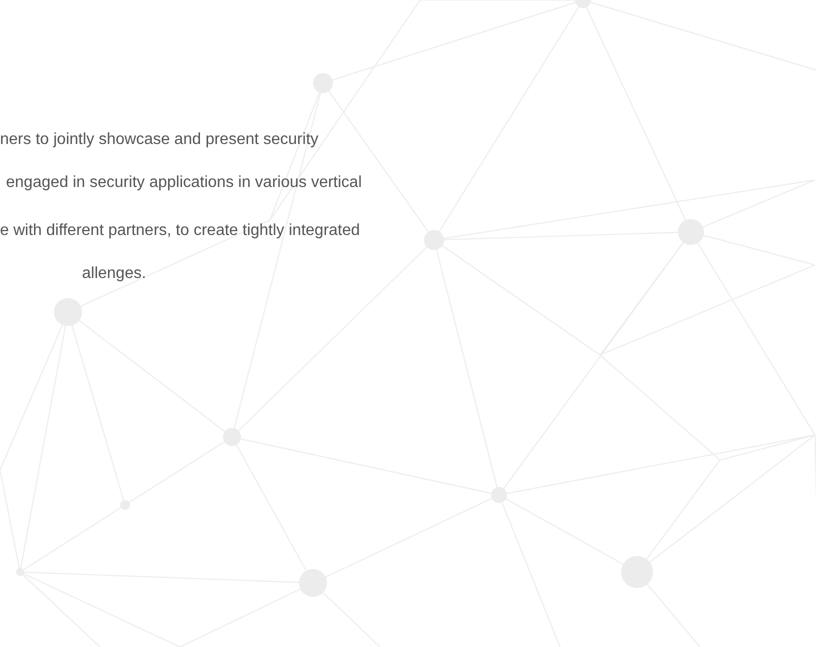 The height and width of the screenshot is (647, 816). What do you see at coordinates (159, 140) in the screenshot?
I see `paragraph-line: ners to jointly showcase and present security` at bounding box center [159, 140].